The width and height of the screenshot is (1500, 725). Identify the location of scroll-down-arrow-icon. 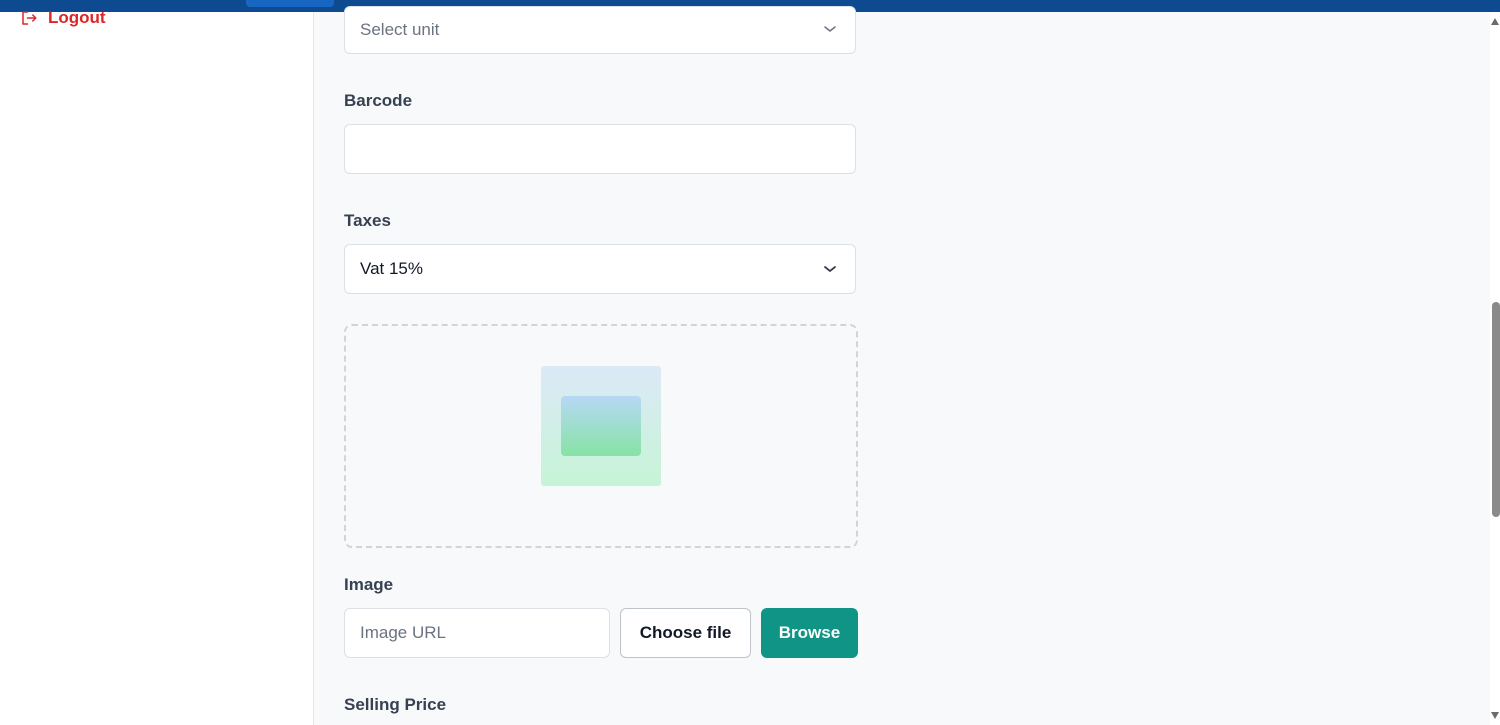
(1495, 715).